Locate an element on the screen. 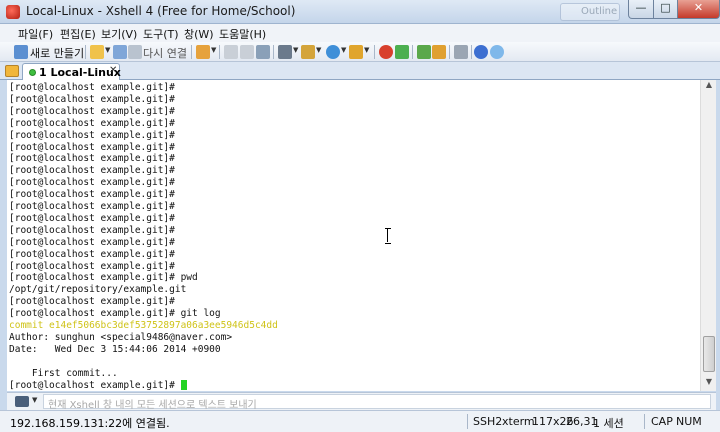 The width and height of the screenshot is (720, 432). status-session-count: 1 세션 is located at coordinates (608, 423).